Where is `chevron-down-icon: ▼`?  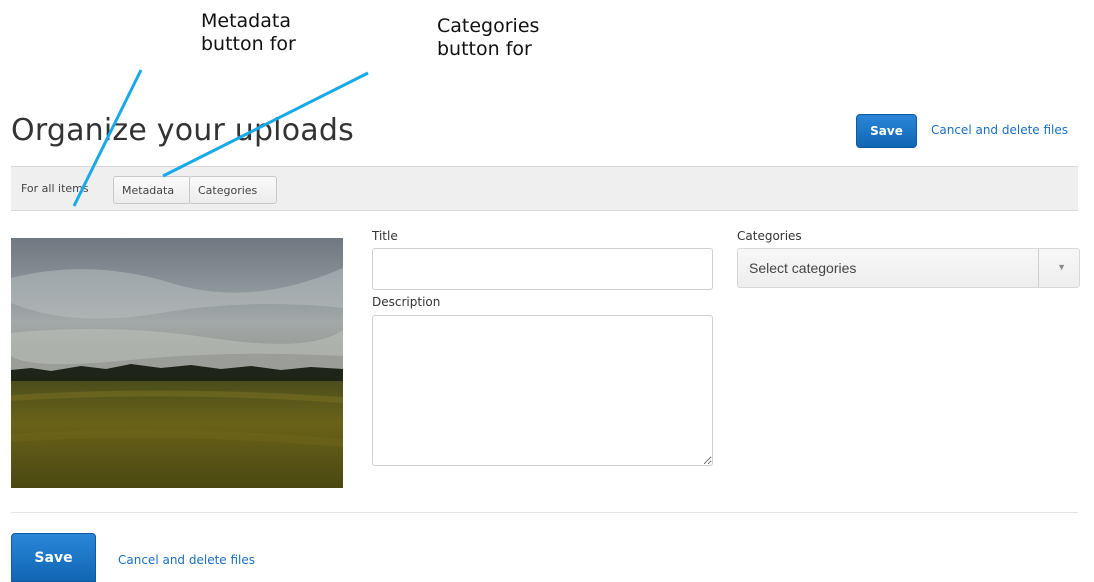 chevron-down-icon: ▼ is located at coordinates (1061, 267).